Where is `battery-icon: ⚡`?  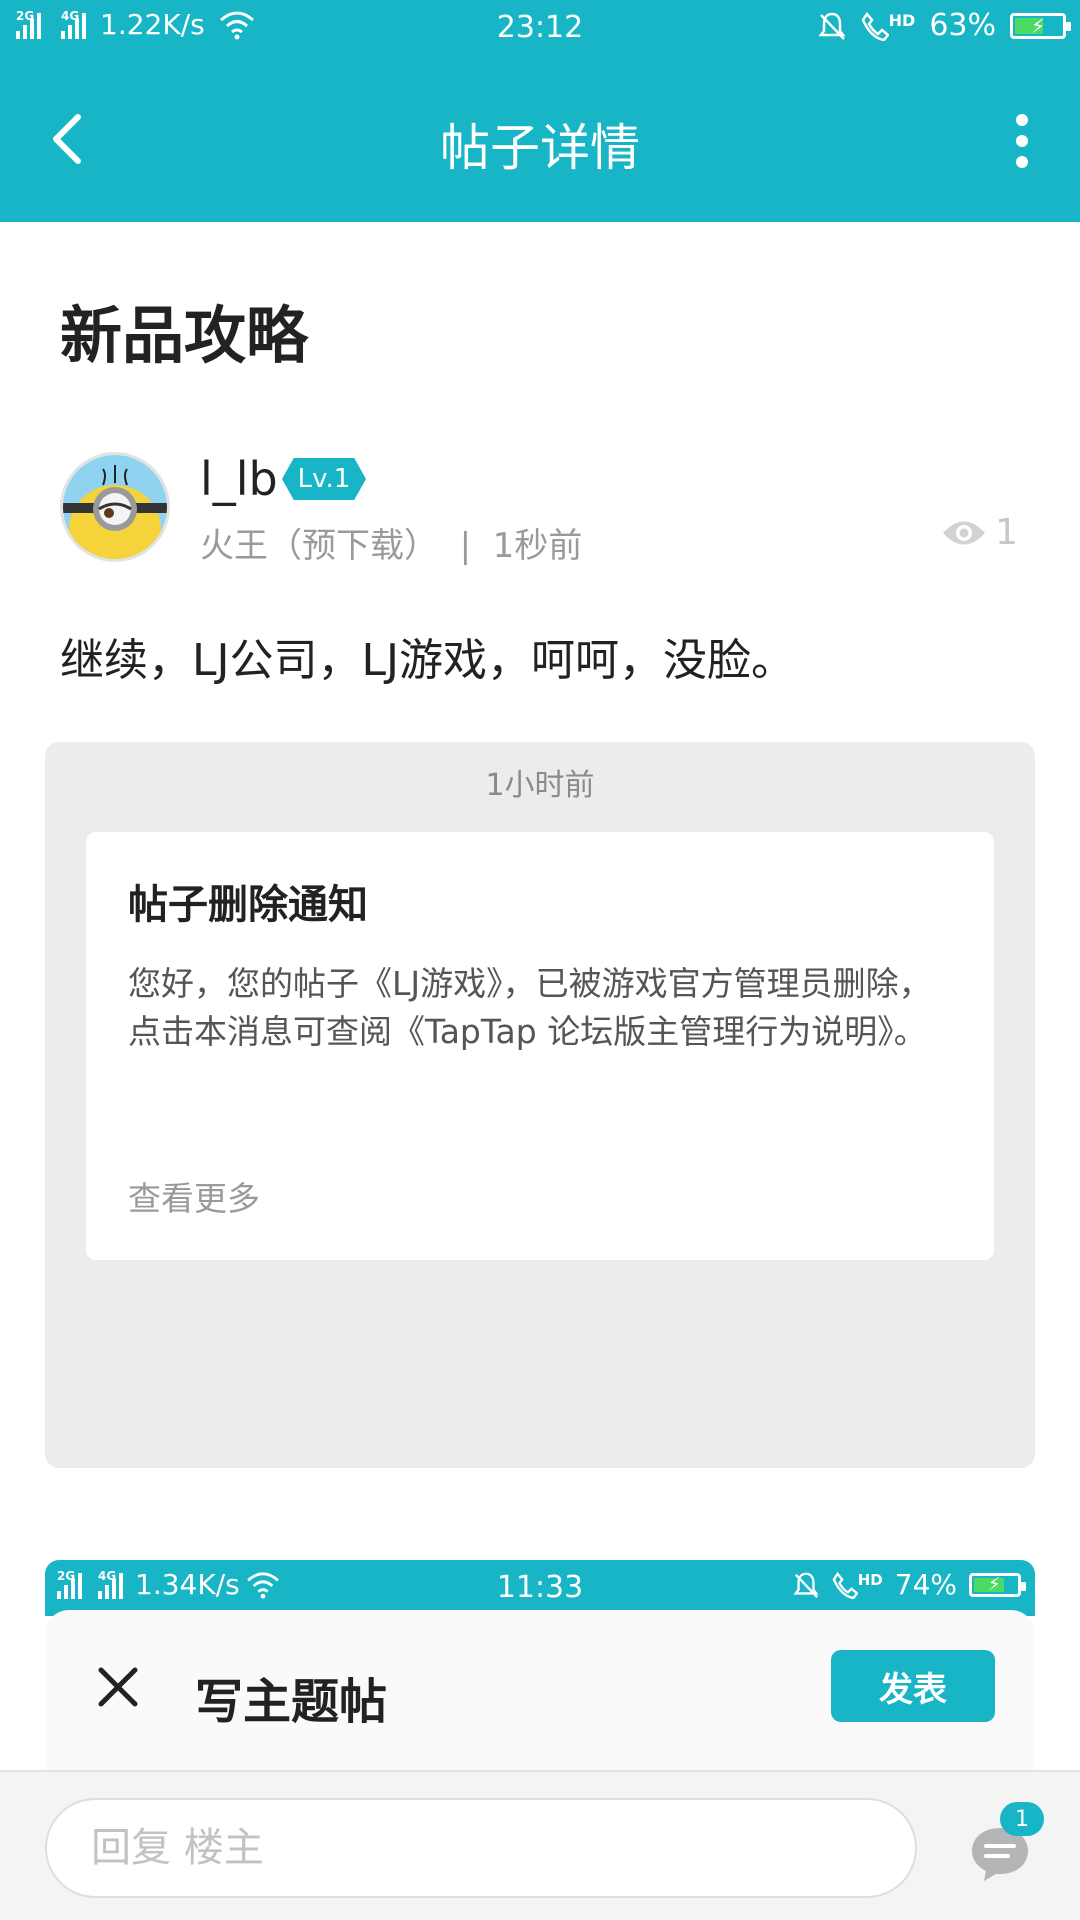 battery-icon: ⚡ is located at coordinates (1040, 25).